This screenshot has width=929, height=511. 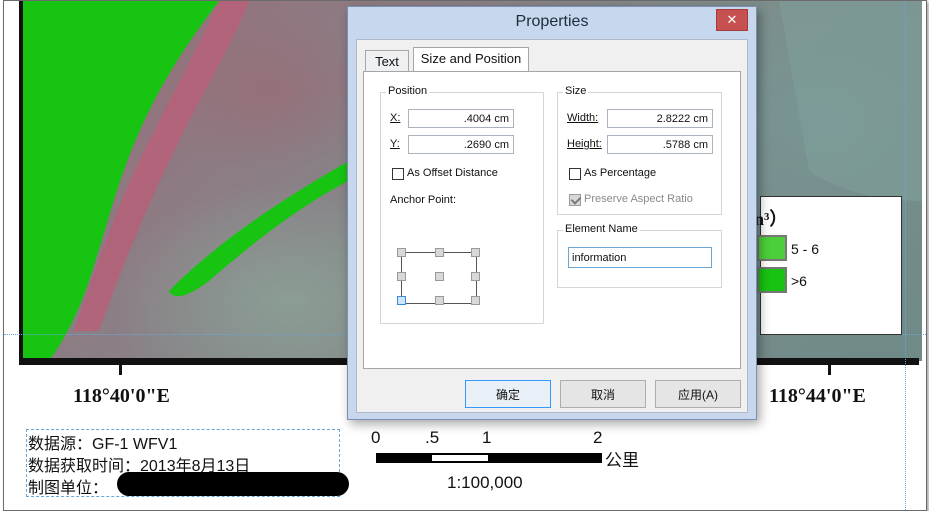 What do you see at coordinates (598, 437) in the screenshot?
I see `scale-tick-2: 2` at bounding box center [598, 437].